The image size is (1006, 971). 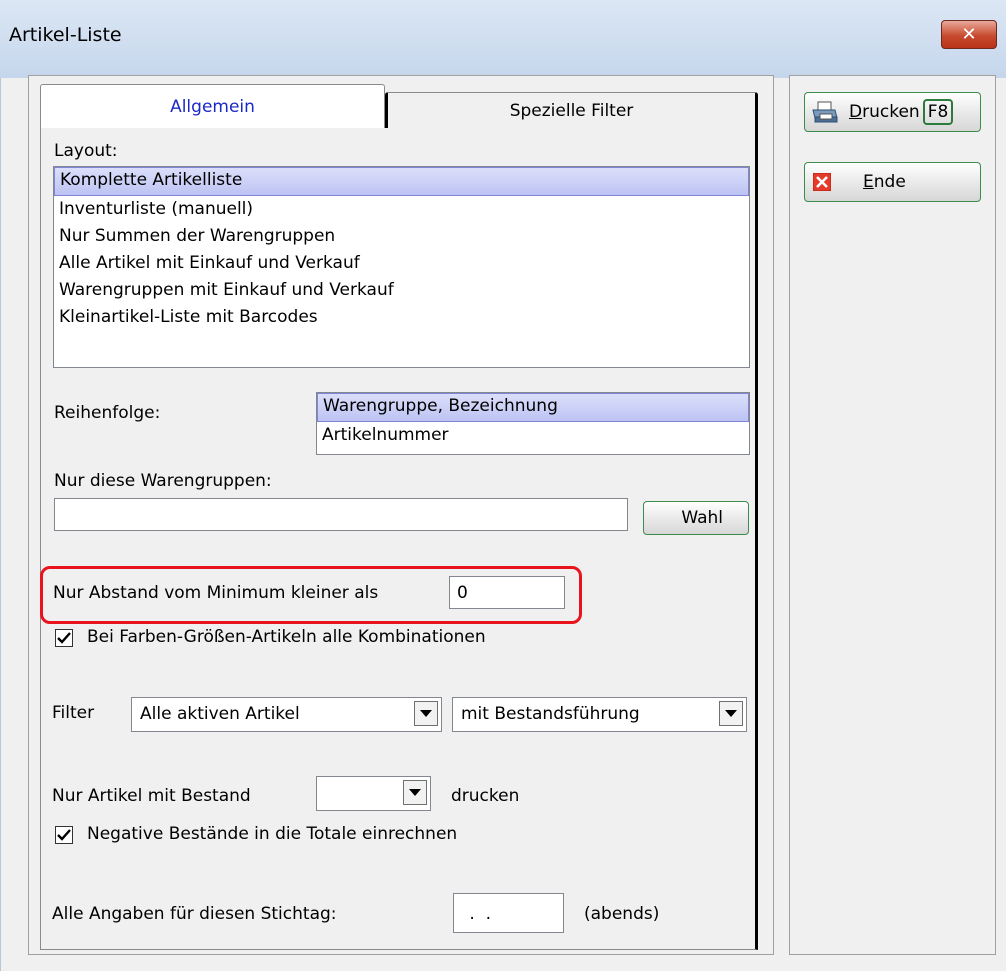 What do you see at coordinates (401, 209) in the screenshot?
I see `list-item: Inventurliste (manuell)` at bounding box center [401, 209].